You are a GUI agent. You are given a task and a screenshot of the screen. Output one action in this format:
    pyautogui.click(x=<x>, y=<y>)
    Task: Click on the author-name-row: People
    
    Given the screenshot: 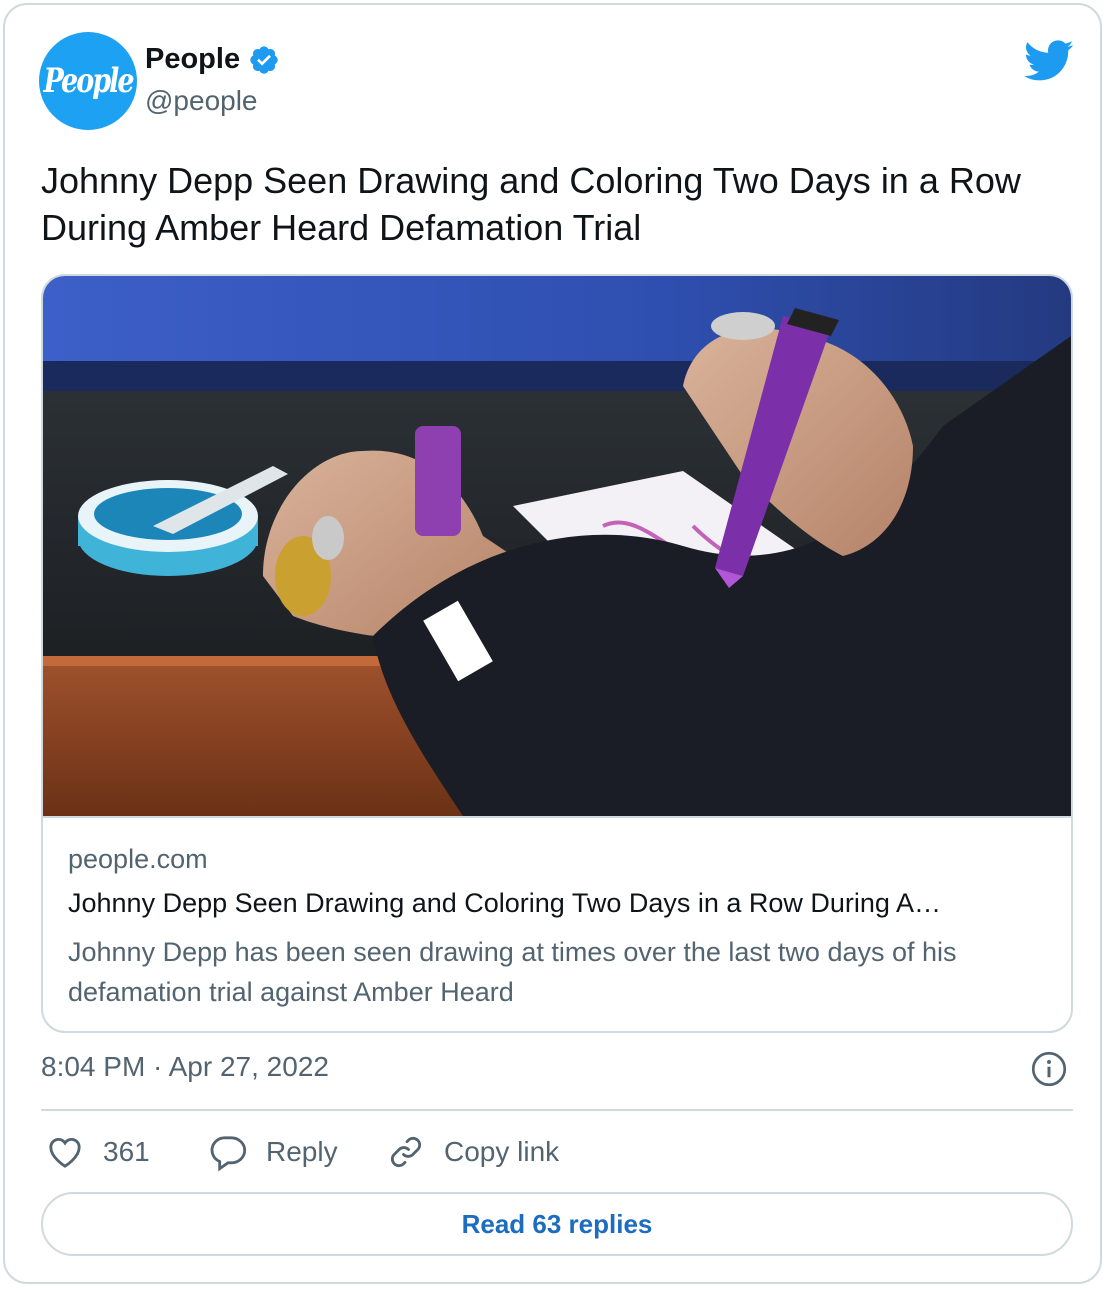 What is the action you would take?
    pyautogui.click(x=212, y=59)
    